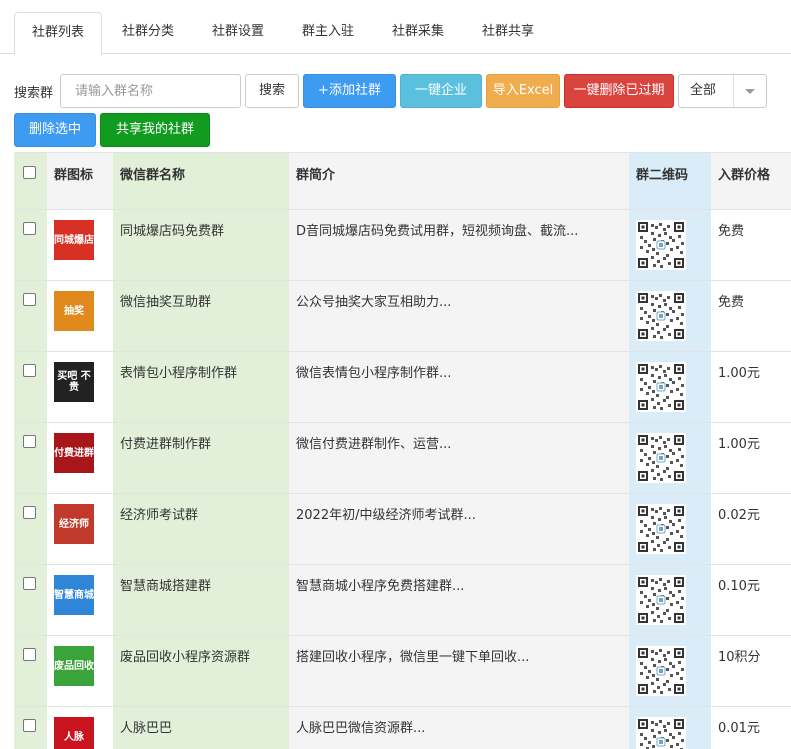 This screenshot has height=749, width=791. Describe the element at coordinates (74, 311) in the screenshot. I see `group-icon: 抽奖` at that location.